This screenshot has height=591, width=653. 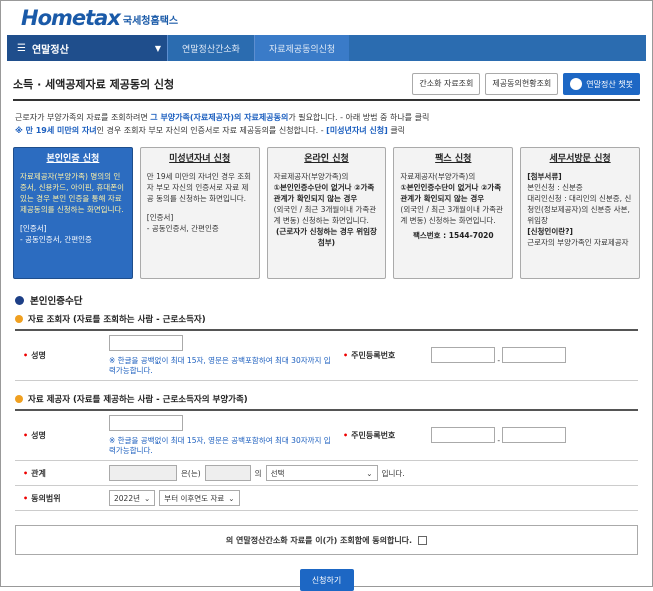 I want to click on logo-text: Hometax, so click(x=71, y=18).